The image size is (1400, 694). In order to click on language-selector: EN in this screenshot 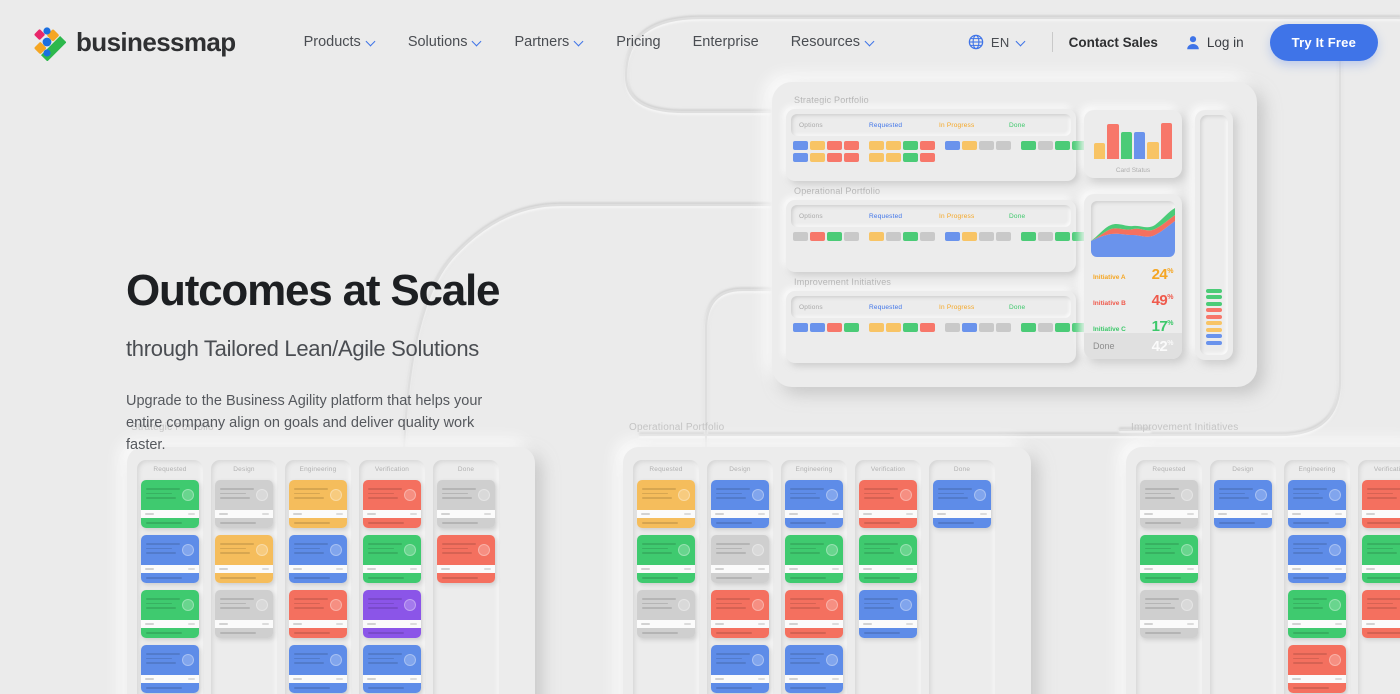, I will do `click(997, 42)`.